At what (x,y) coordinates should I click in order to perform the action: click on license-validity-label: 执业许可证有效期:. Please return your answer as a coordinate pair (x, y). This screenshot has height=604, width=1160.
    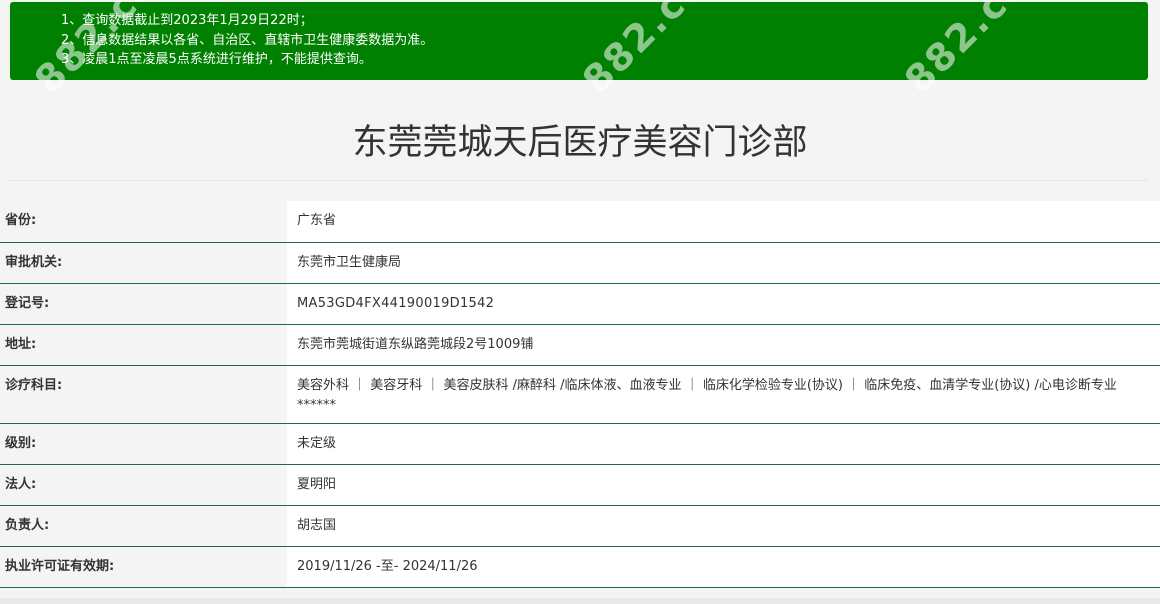
    Looking at the image, I should click on (143, 567).